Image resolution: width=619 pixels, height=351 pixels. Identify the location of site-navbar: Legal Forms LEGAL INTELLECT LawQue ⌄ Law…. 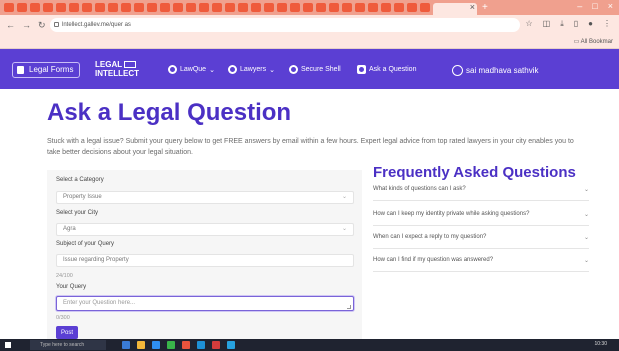
(309, 69).